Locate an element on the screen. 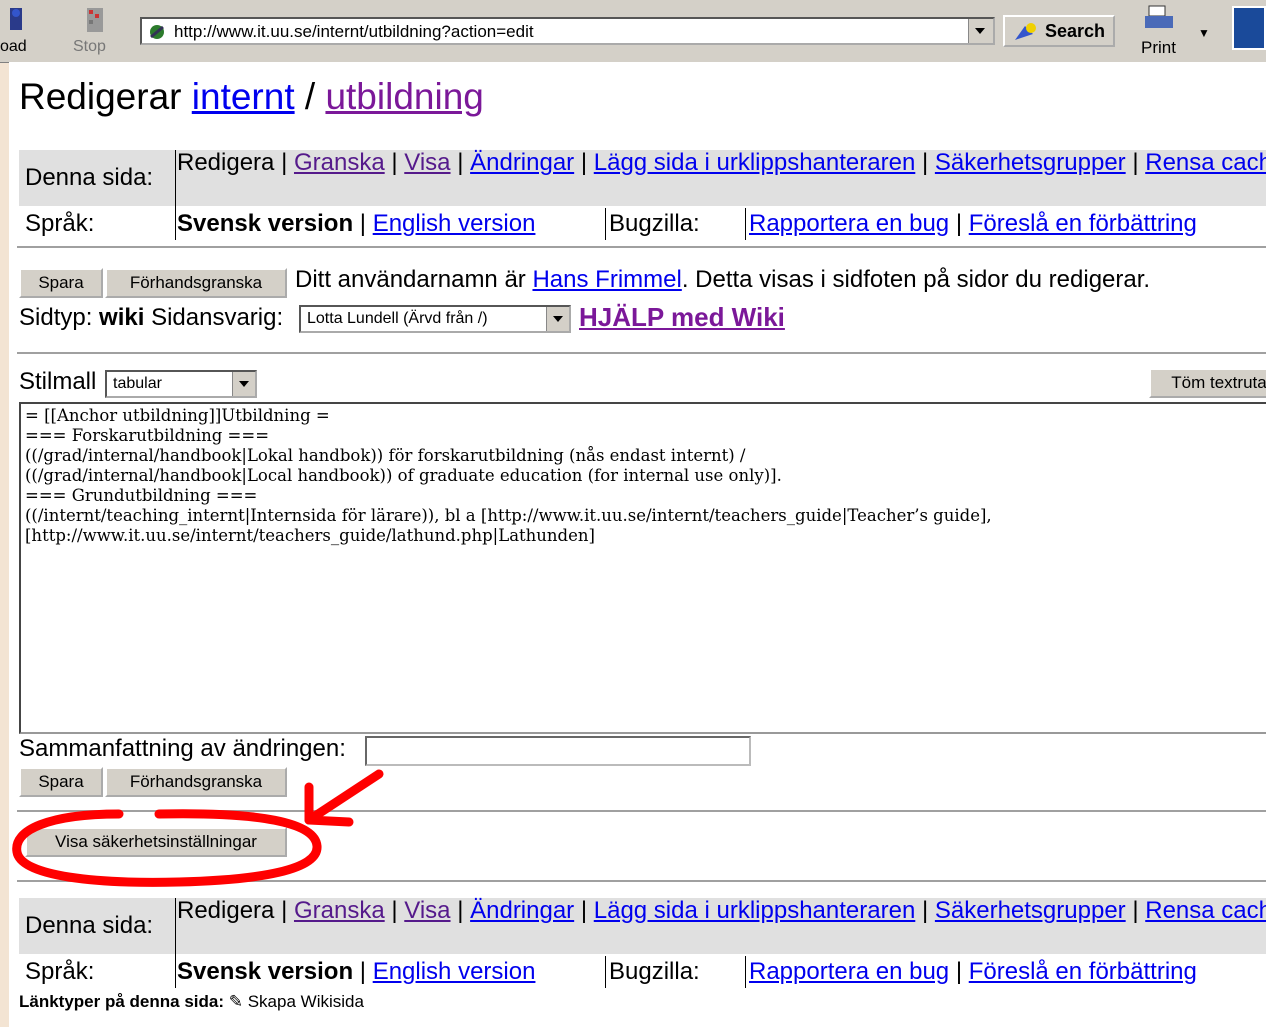 The width and height of the screenshot is (1266, 1027). stop-icon is located at coordinates (95, 20).